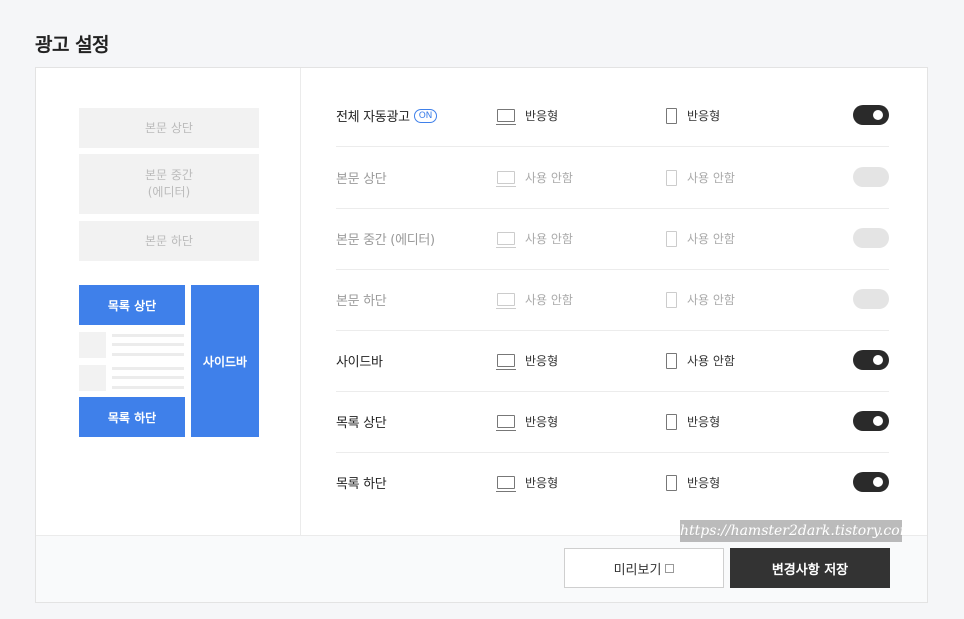 This screenshot has width=964, height=619. I want to click on preview-body-bottom-label: 본문 하단, so click(169, 240).